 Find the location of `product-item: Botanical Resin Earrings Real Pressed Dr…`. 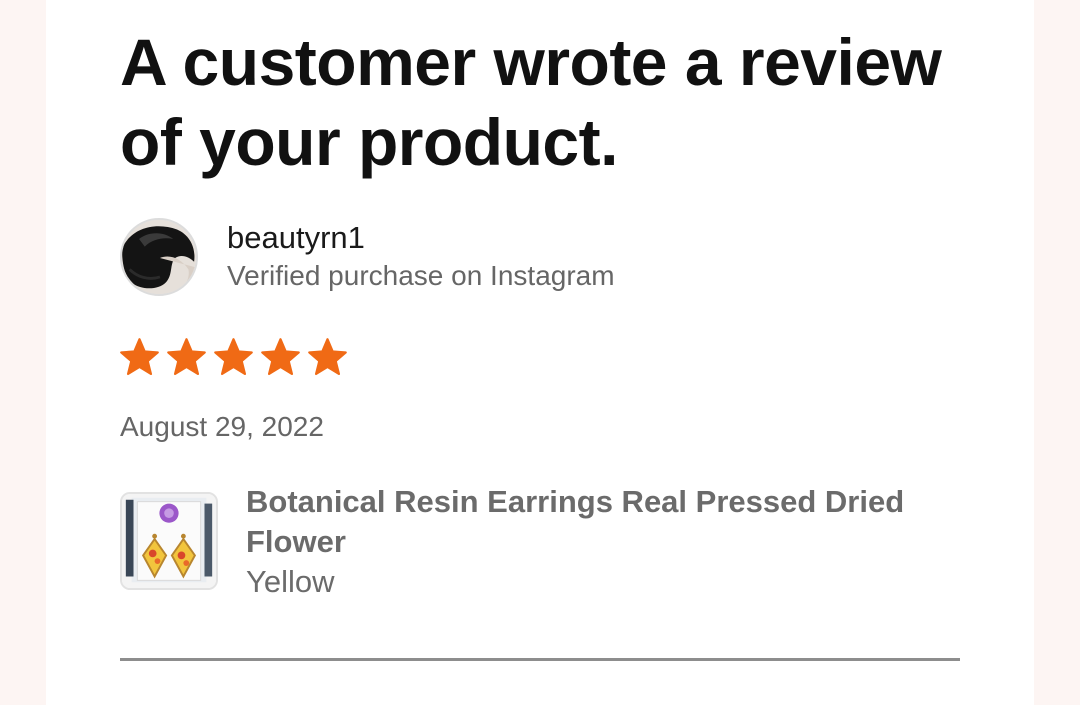

product-item: Botanical Resin Earrings Real Pressed Dr… is located at coordinates (530, 542).